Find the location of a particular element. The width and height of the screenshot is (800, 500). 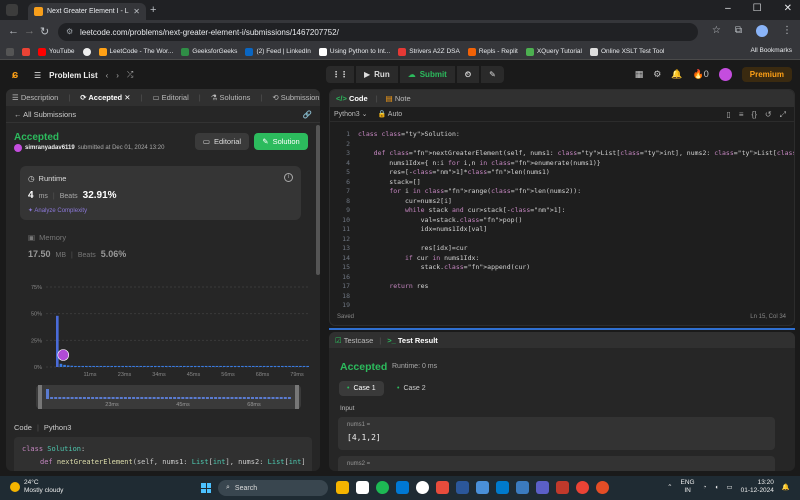

case-1-tab: • Case 1 is located at coordinates (361, 388).